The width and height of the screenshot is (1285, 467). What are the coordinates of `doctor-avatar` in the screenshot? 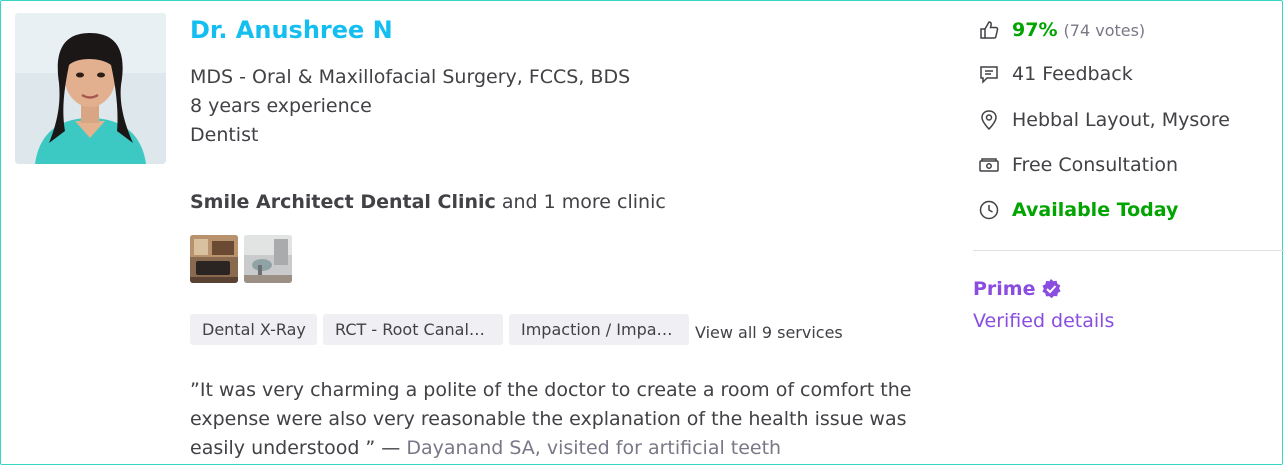 It's located at (90, 88).